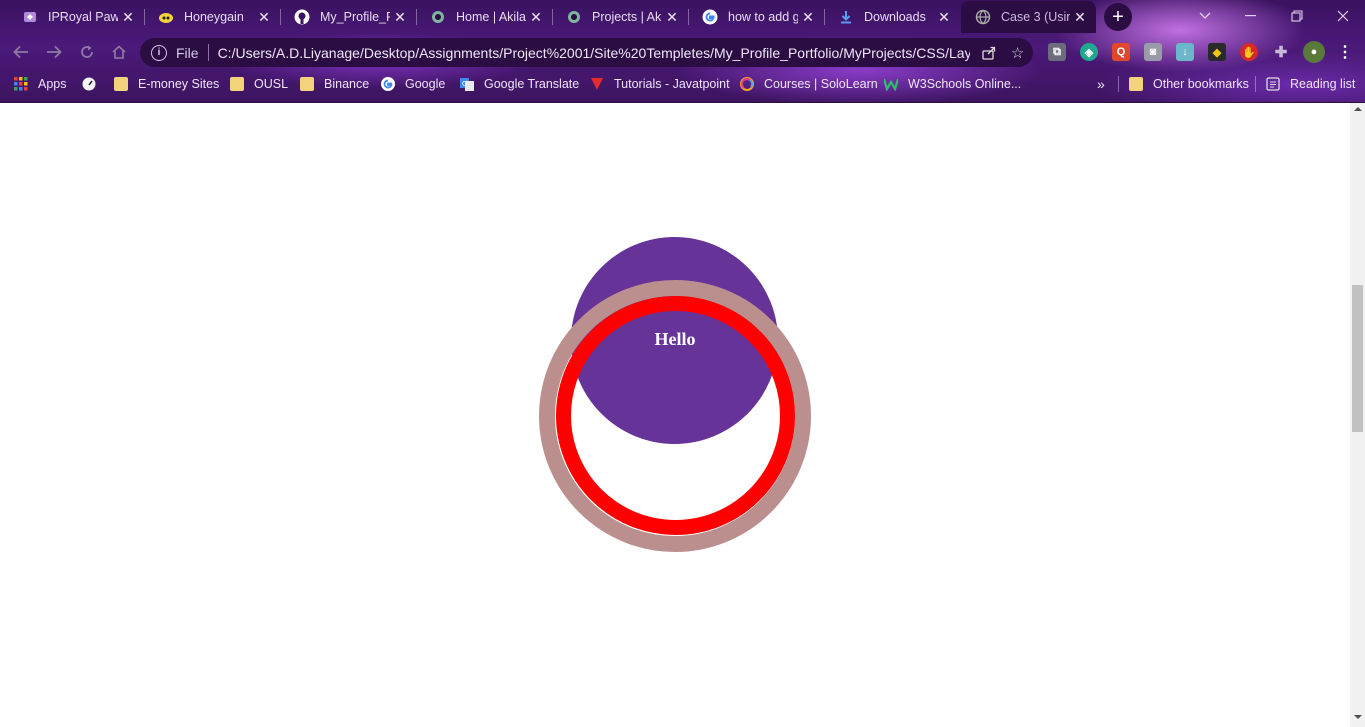 The image size is (1365, 727). I want to click on bookmark-binance: Binance, so click(334, 84).